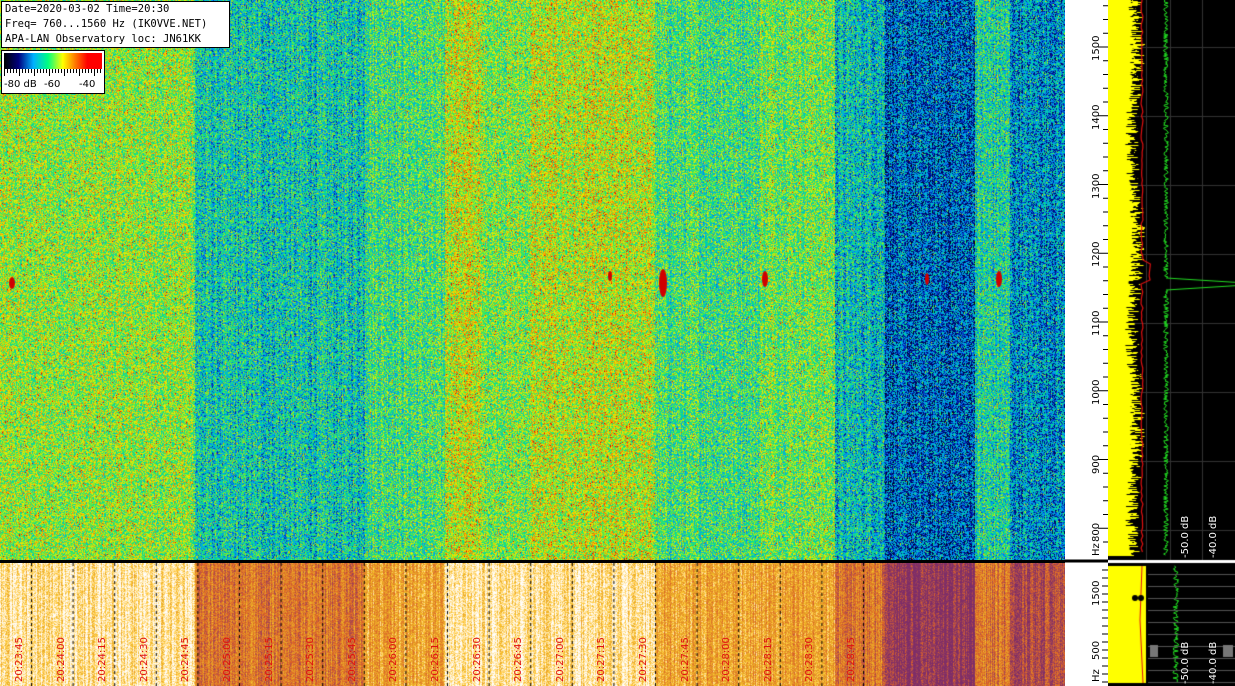 Image resolution: width=1235 pixels, height=686 pixels. What do you see at coordinates (477, 659) in the screenshot?
I see `time-label: 20:26:30` at bounding box center [477, 659].